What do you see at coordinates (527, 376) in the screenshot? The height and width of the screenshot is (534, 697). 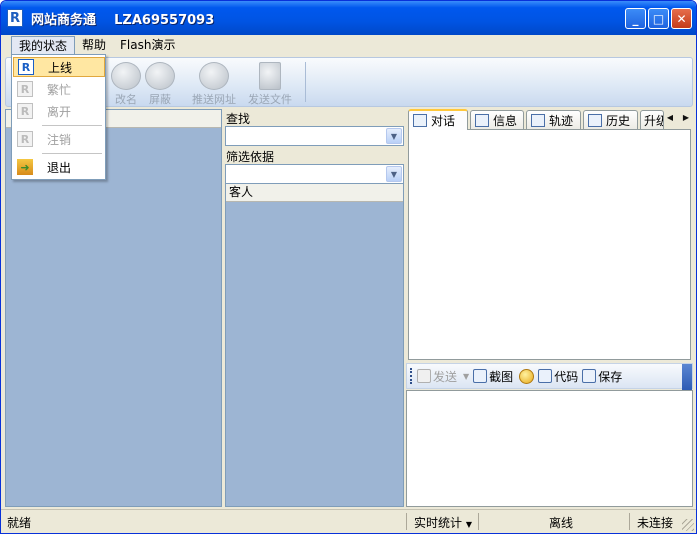 I see `emoticon-icon` at bounding box center [527, 376].